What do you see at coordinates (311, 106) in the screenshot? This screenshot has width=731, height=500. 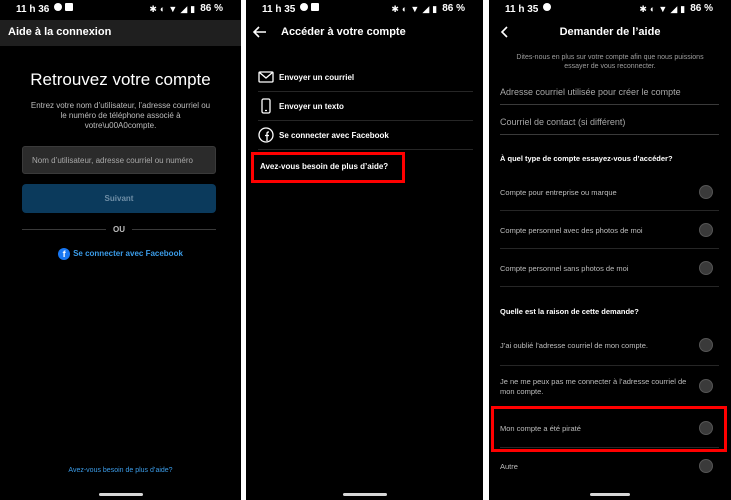 I see `send-text-label: Envoyer un texto` at bounding box center [311, 106].